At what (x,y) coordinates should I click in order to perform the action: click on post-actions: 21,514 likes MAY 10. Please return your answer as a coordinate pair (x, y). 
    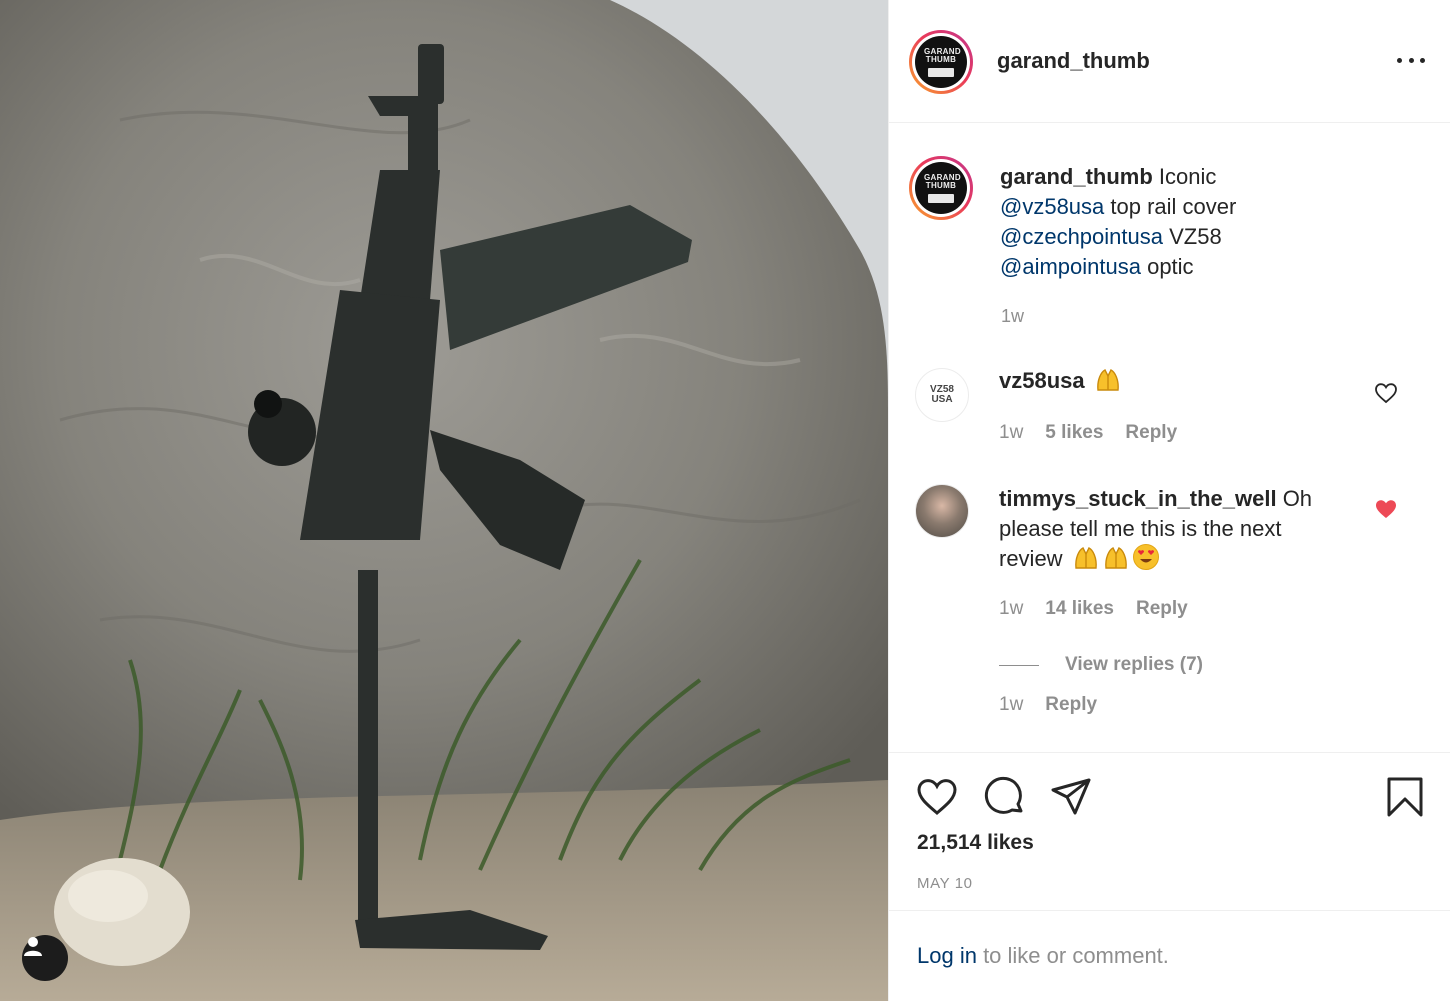
    Looking at the image, I should click on (1169, 832).